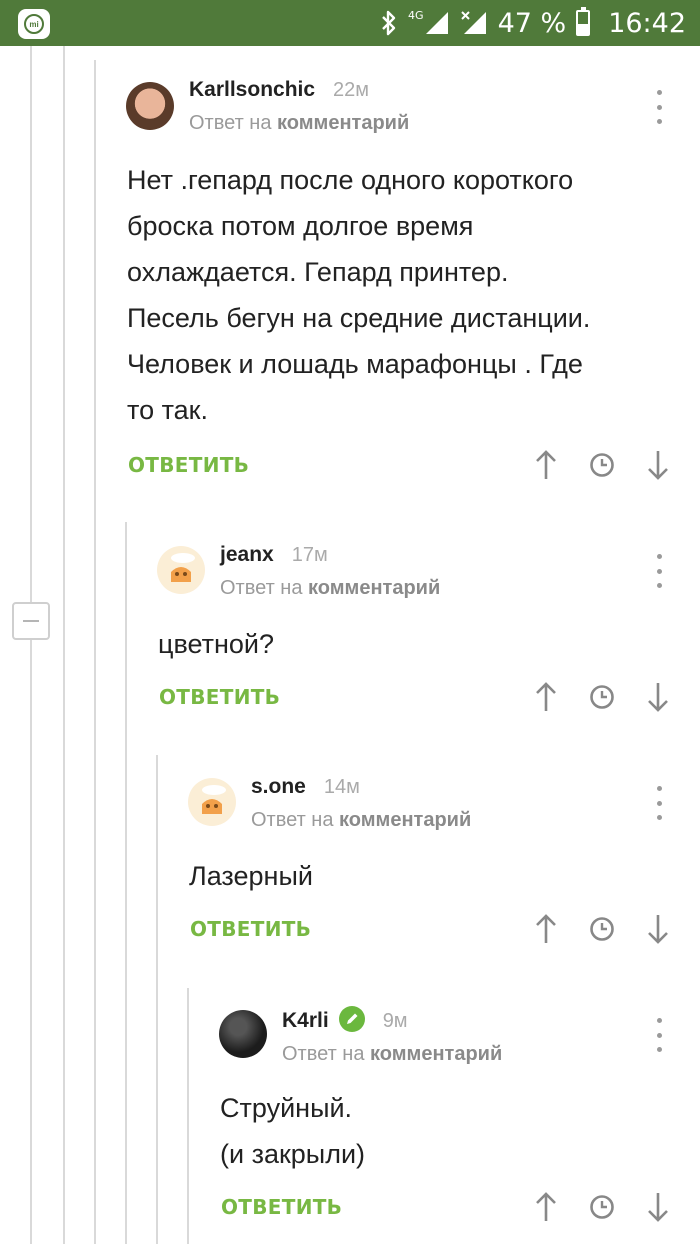 This screenshot has height=1244, width=700. Describe the element at coordinates (450, 1131) in the screenshot. I see `comment-text: Струйный. (и закрыли)` at that location.